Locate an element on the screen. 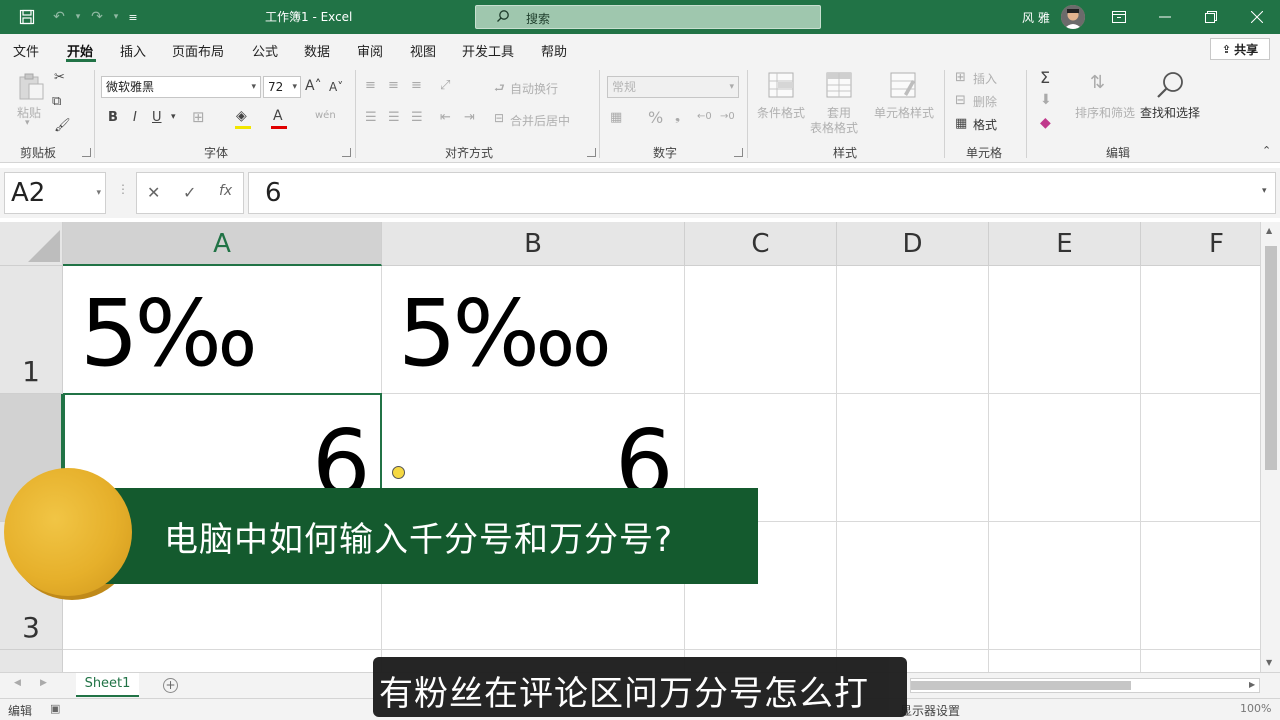 This screenshot has width=1280, height=720. fill-color-icon: ◈ is located at coordinates (241, 116).